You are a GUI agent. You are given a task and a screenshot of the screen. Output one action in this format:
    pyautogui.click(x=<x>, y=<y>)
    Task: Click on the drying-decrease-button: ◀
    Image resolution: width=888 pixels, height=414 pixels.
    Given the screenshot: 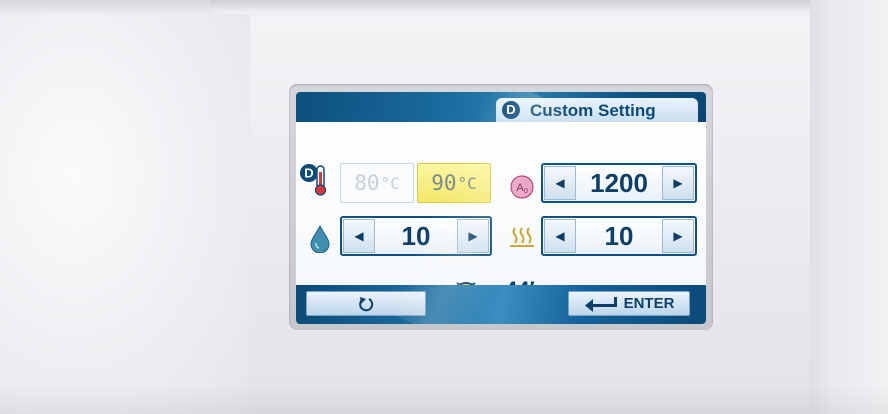 What is the action you would take?
    pyautogui.click(x=359, y=236)
    